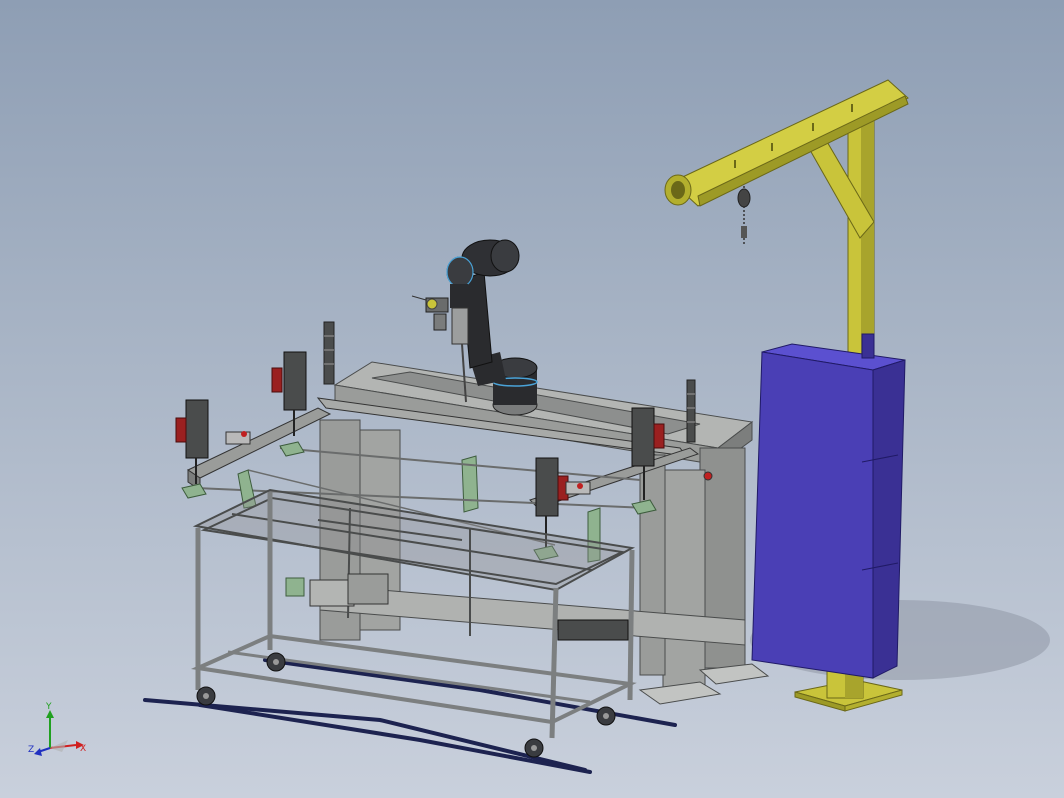 This screenshot has height=798, width=1064. I want to click on triad-z-label: Z, so click(31, 750).